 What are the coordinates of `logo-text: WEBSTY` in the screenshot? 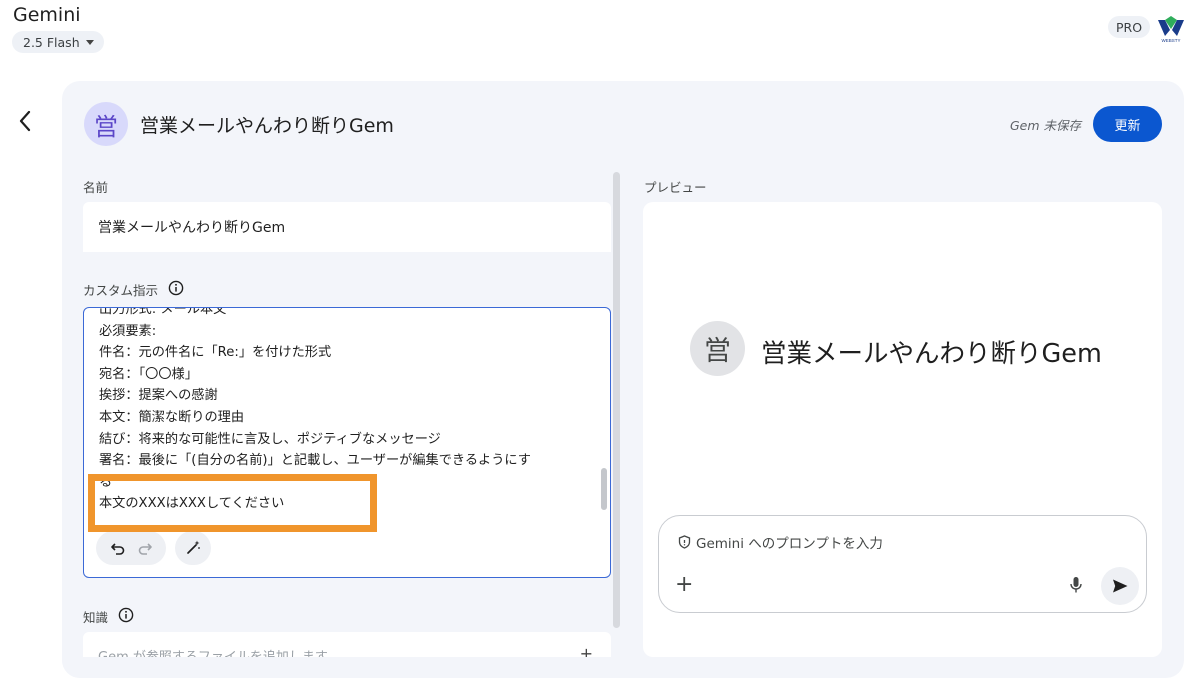 It's located at (1170, 40).